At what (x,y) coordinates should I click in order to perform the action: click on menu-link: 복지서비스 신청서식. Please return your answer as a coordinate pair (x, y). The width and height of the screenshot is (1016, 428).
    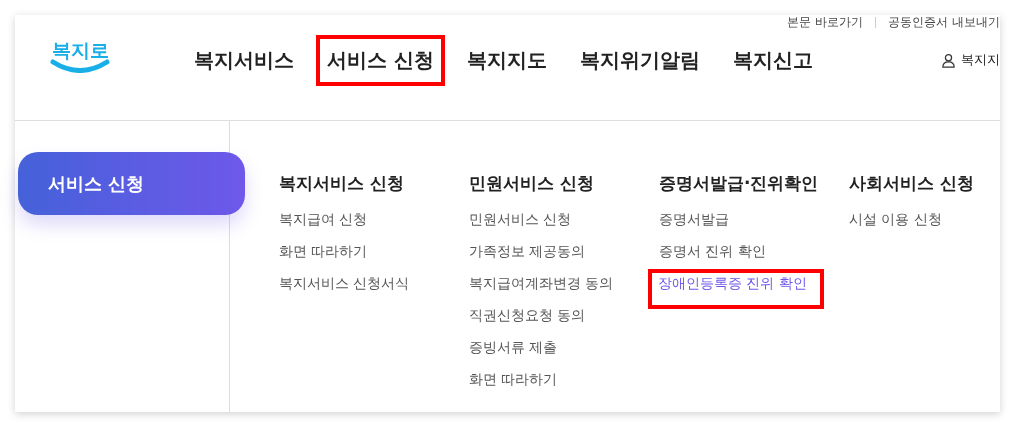
    Looking at the image, I should click on (344, 286).